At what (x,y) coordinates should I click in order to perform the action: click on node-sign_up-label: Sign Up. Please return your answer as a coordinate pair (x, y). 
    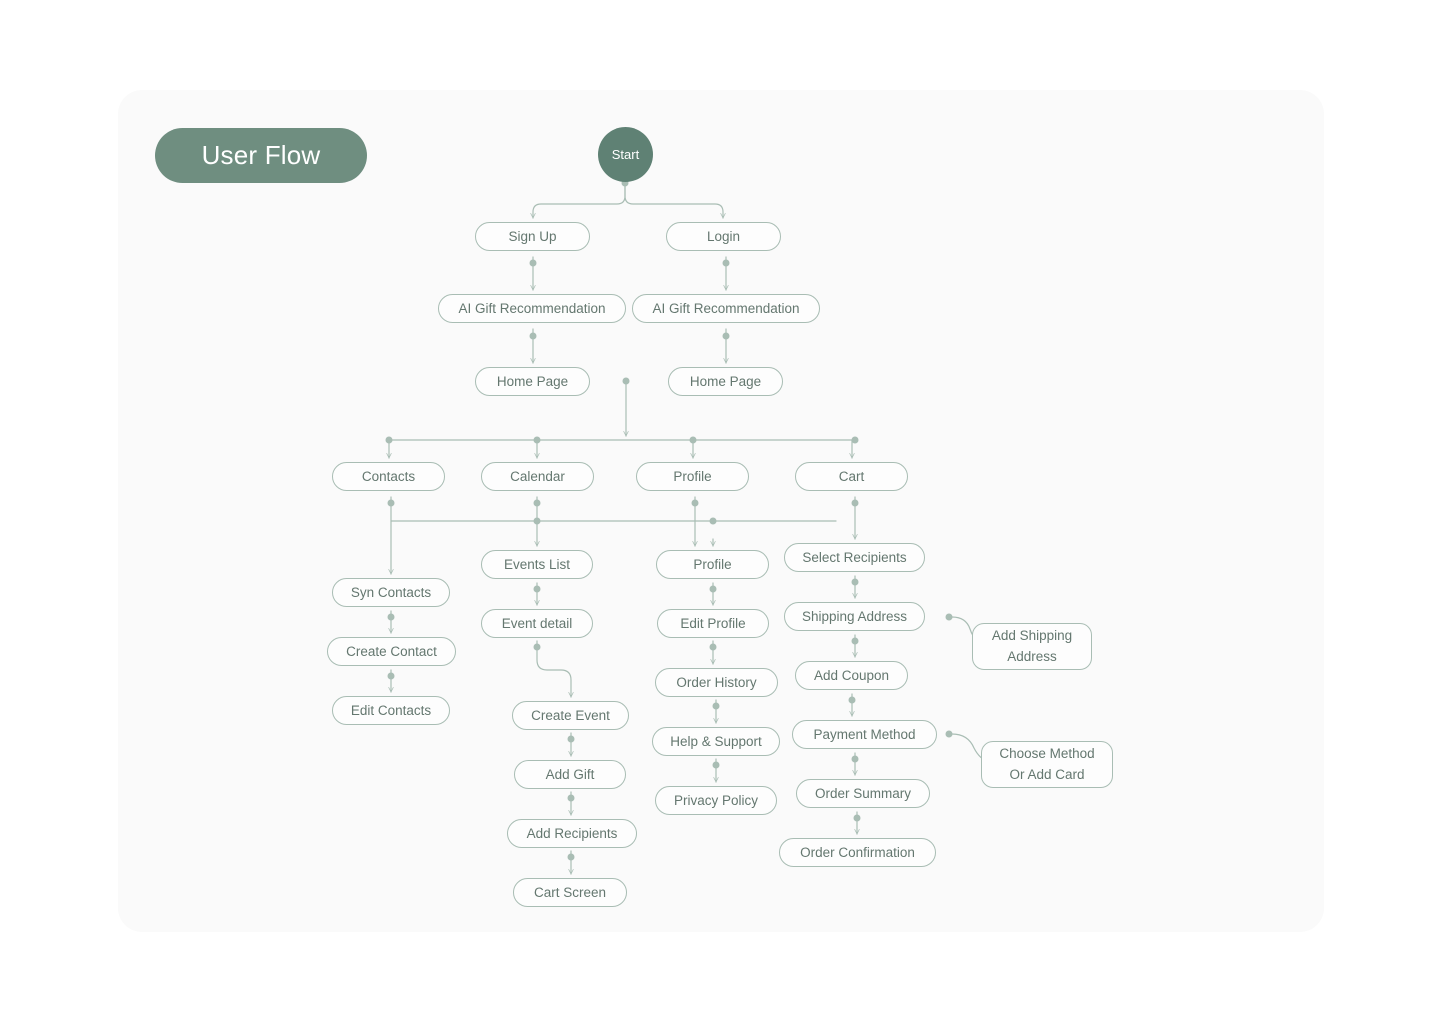
    Looking at the image, I should click on (532, 236).